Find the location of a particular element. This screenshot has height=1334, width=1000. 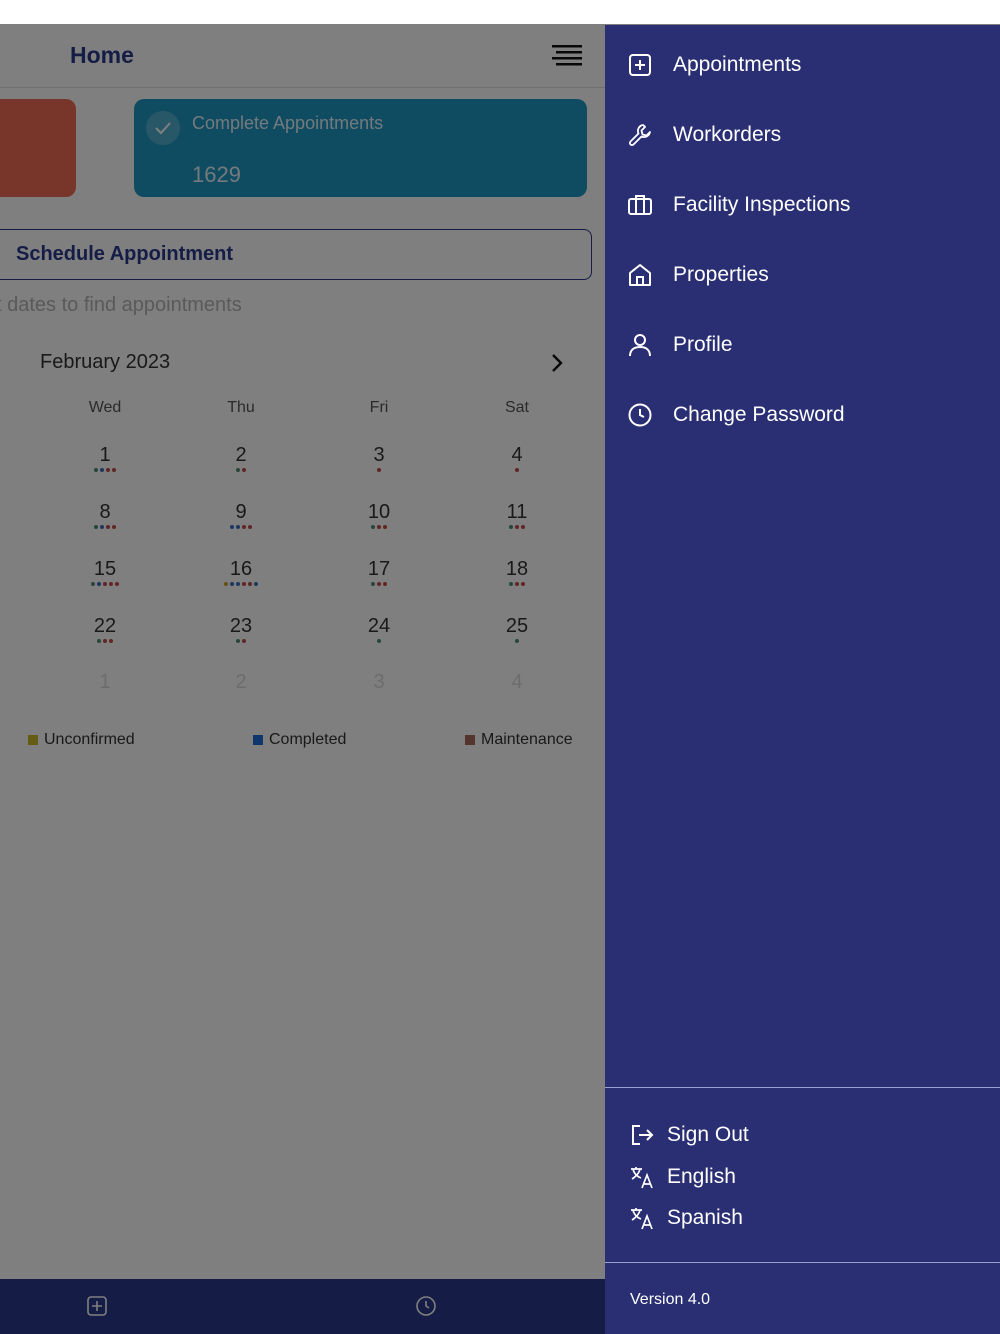

drawer-item-facility-inspections: Facility Inspections is located at coordinates (802, 205).